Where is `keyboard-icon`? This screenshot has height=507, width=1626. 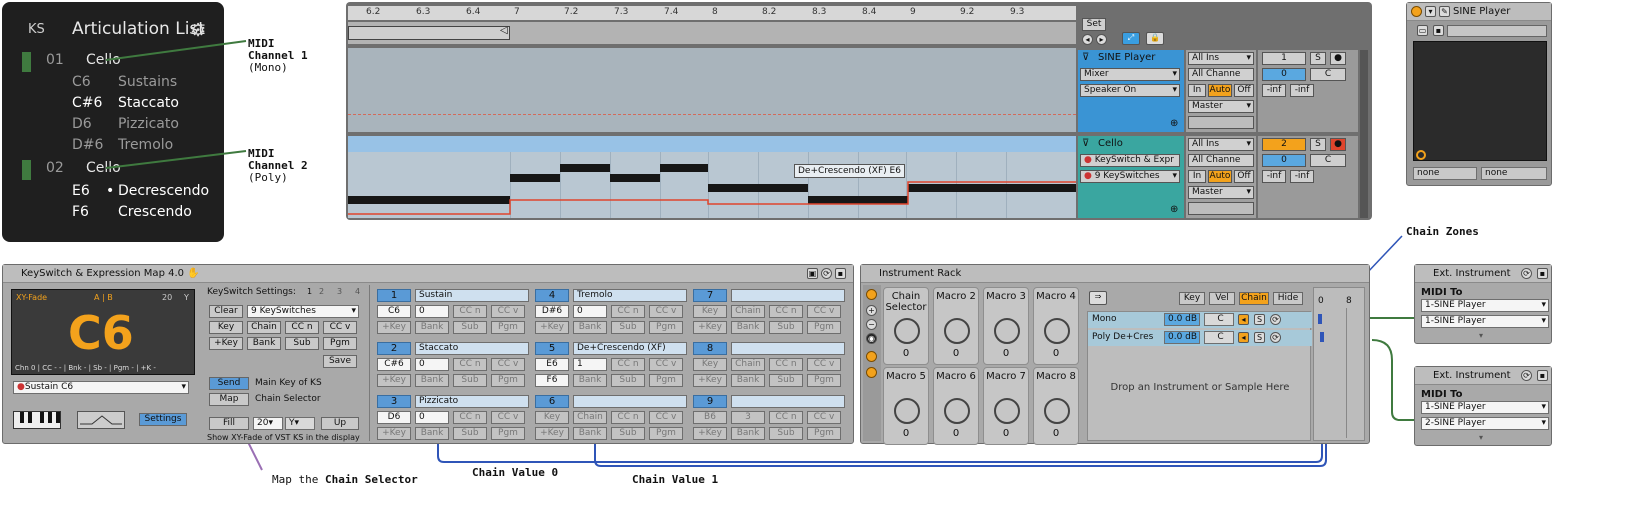 keyboard-icon is located at coordinates (37, 420).